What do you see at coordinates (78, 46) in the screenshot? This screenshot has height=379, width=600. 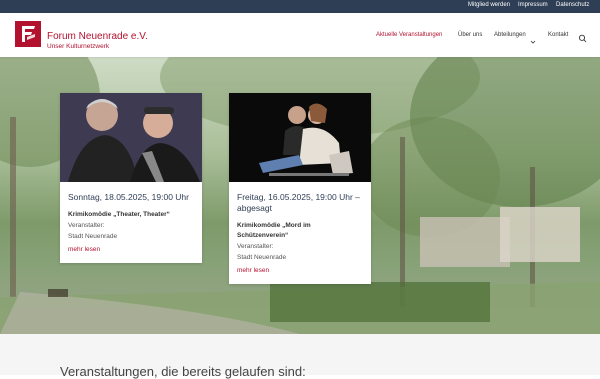 I see `site-tagline: Unser Kulturnetzwerk` at bounding box center [78, 46].